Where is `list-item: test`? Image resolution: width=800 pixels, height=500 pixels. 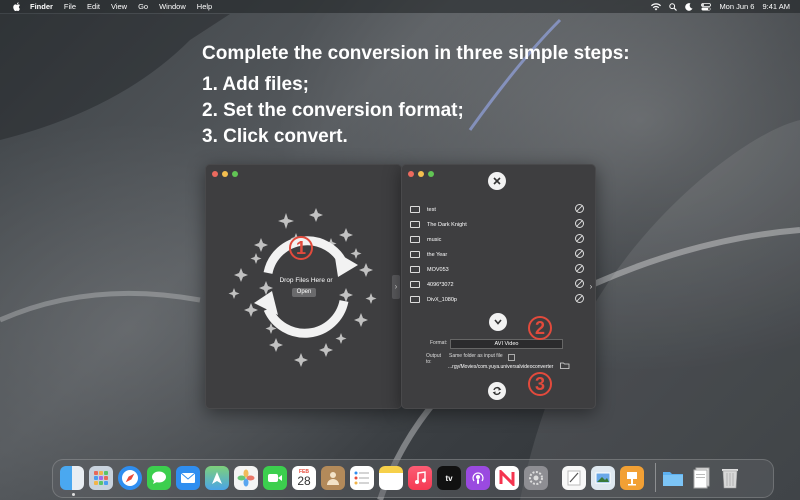
list-item: test is located at coordinates (499, 209).